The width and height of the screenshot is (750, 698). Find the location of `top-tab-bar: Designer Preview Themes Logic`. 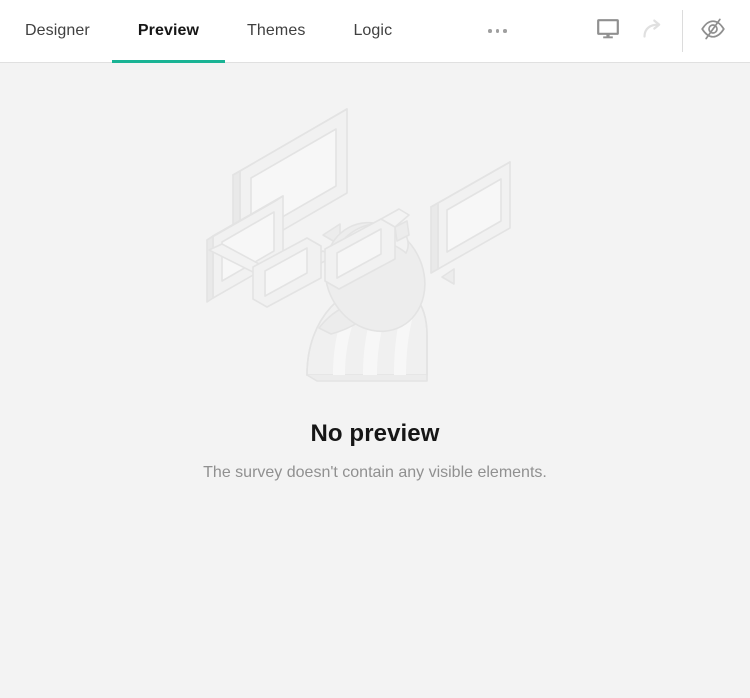

top-tab-bar: Designer Preview Themes Logic is located at coordinates (375, 31).